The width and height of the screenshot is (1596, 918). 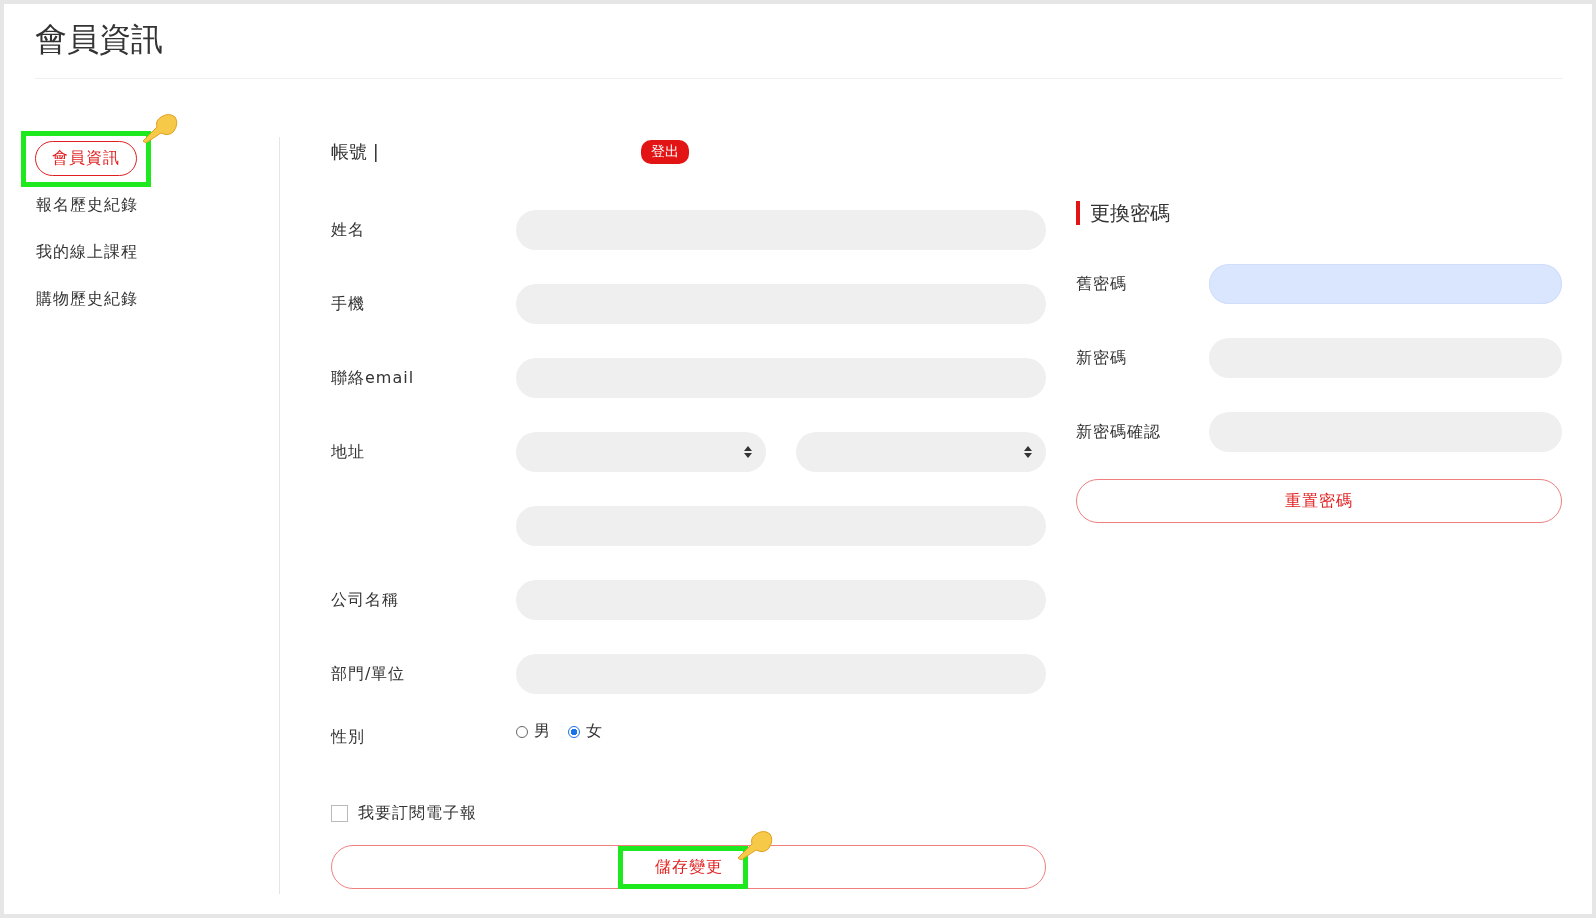 I want to click on logout-button: 登出, so click(x=665, y=152).